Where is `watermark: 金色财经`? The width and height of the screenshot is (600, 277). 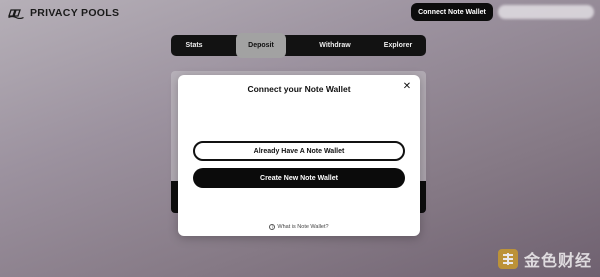
watermark: 金色财经 is located at coordinates (544, 259).